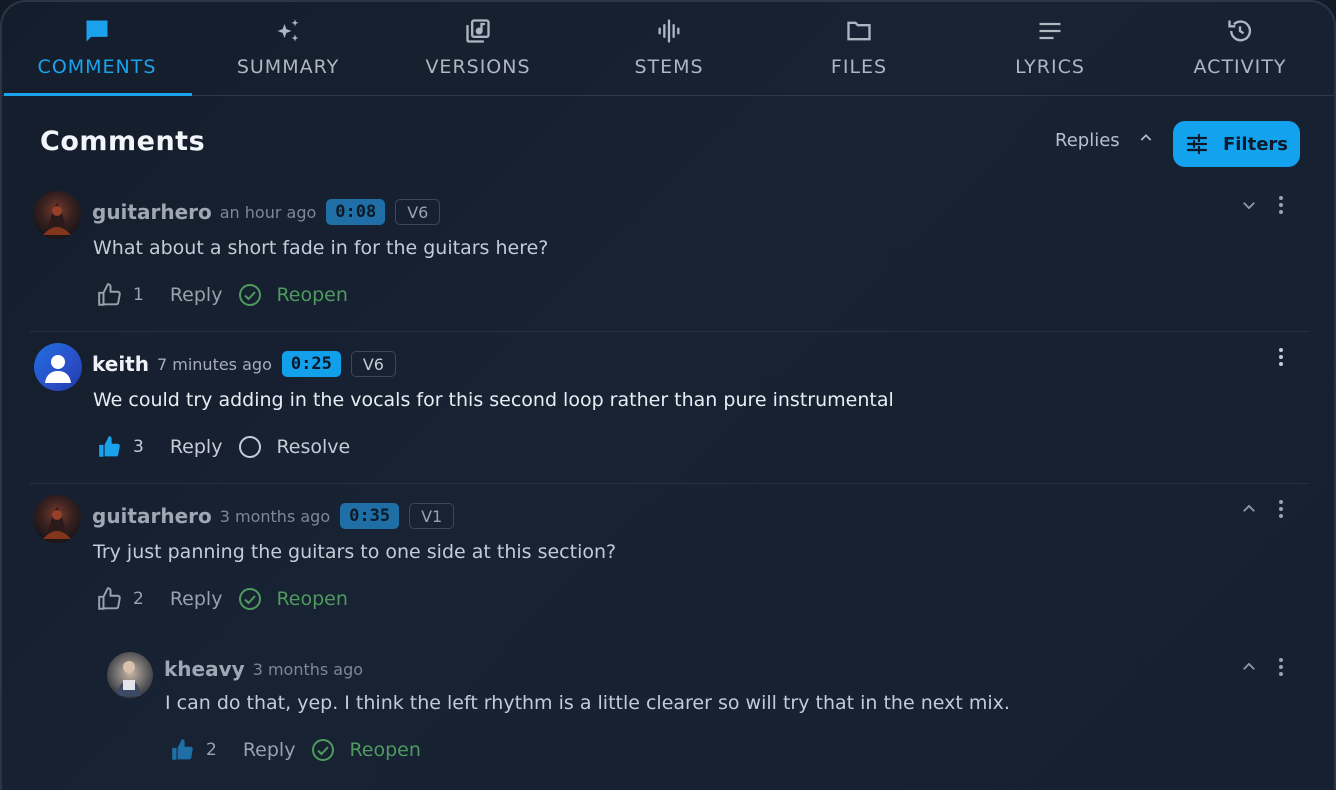 This screenshot has height=790, width=1336. I want to click on lines-icon, so click(1050, 31).